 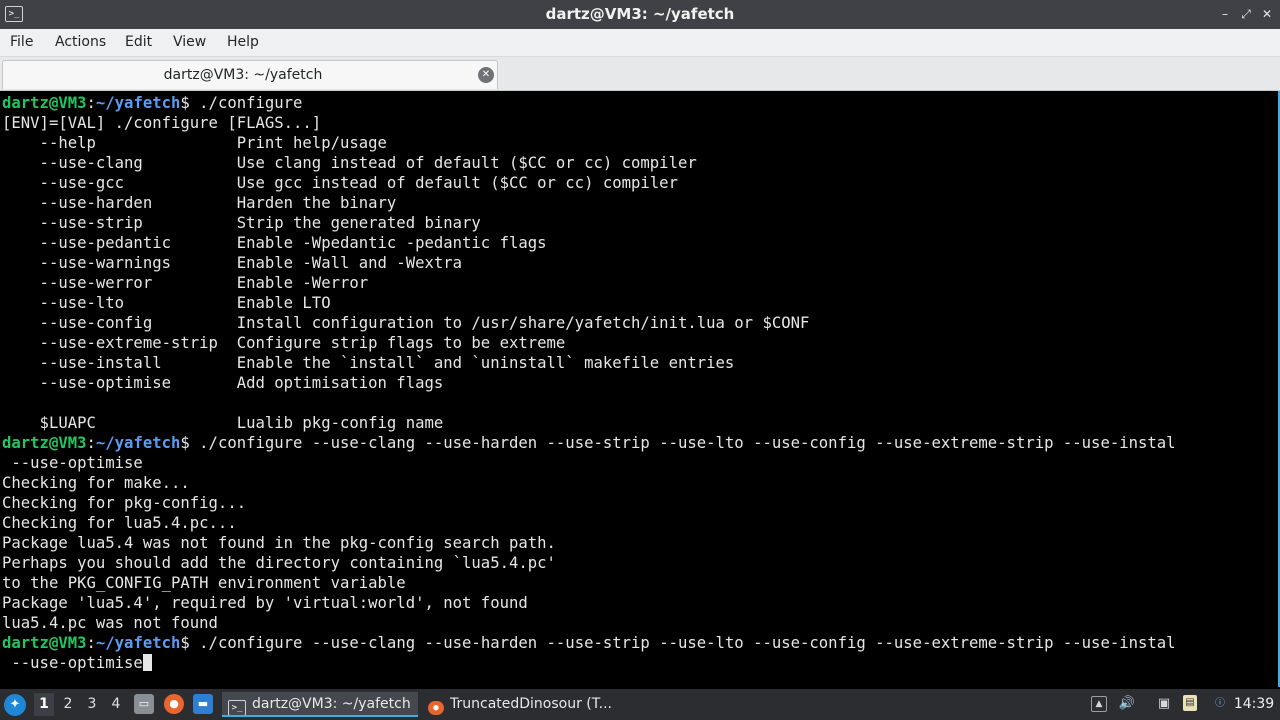 What do you see at coordinates (246, 103) in the screenshot?
I see `command-text: ./configure` at bounding box center [246, 103].